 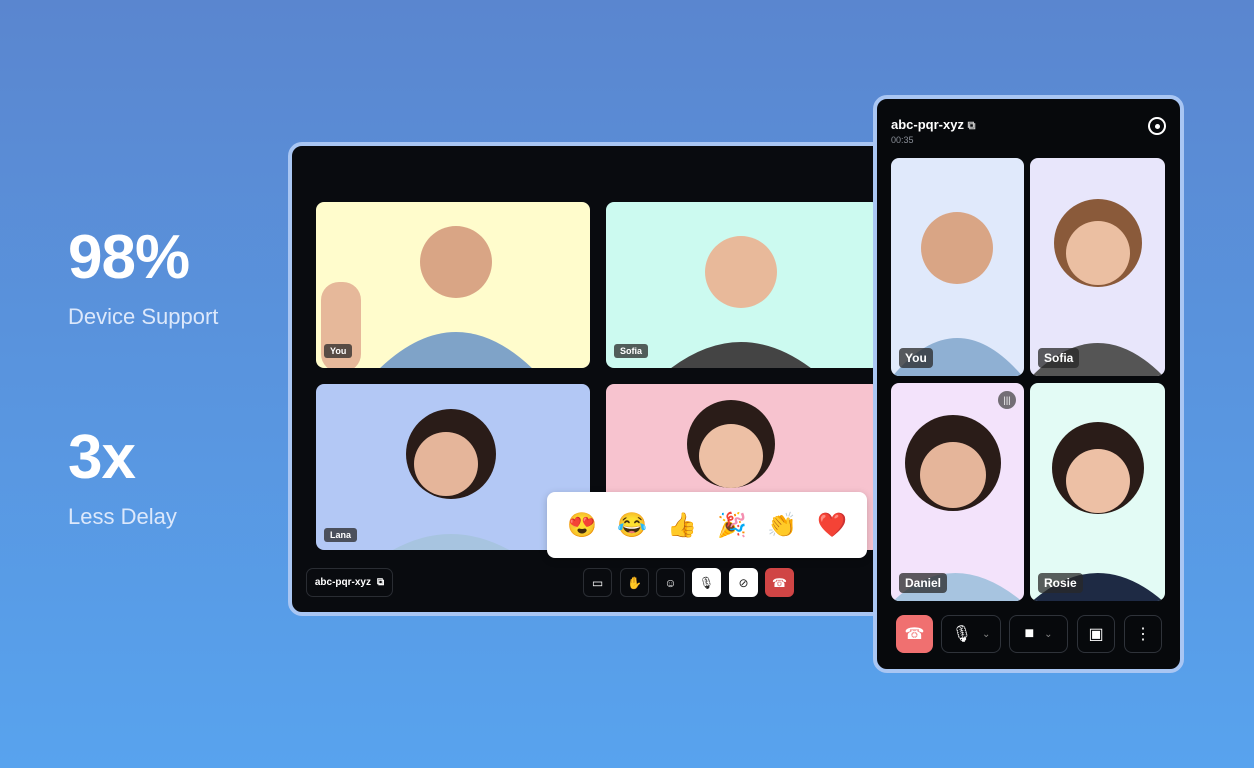 What do you see at coordinates (682, 525) in the screenshot?
I see `reaction-thumbs-up: 👍` at bounding box center [682, 525].